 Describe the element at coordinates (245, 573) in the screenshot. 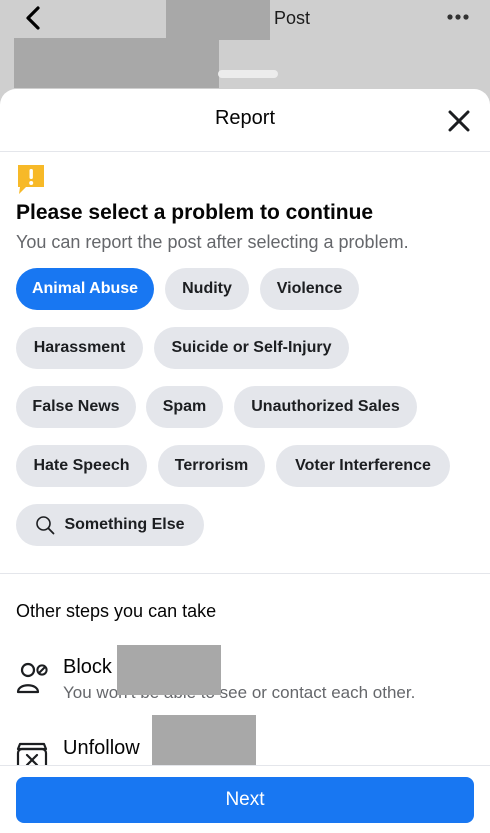

I see `section-divider` at that location.